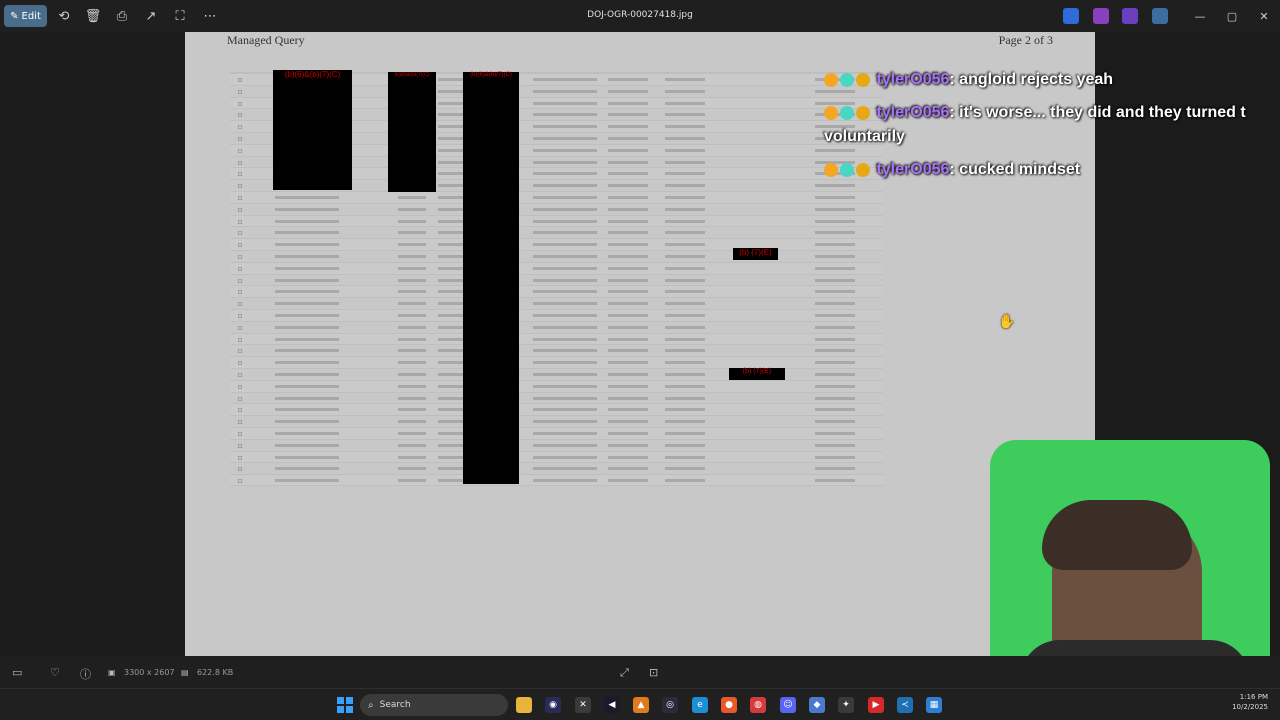  What do you see at coordinates (1052, 80) in the screenshot?
I see `chat-message: tylerO056: angloid rejects yeah` at bounding box center [1052, 80].